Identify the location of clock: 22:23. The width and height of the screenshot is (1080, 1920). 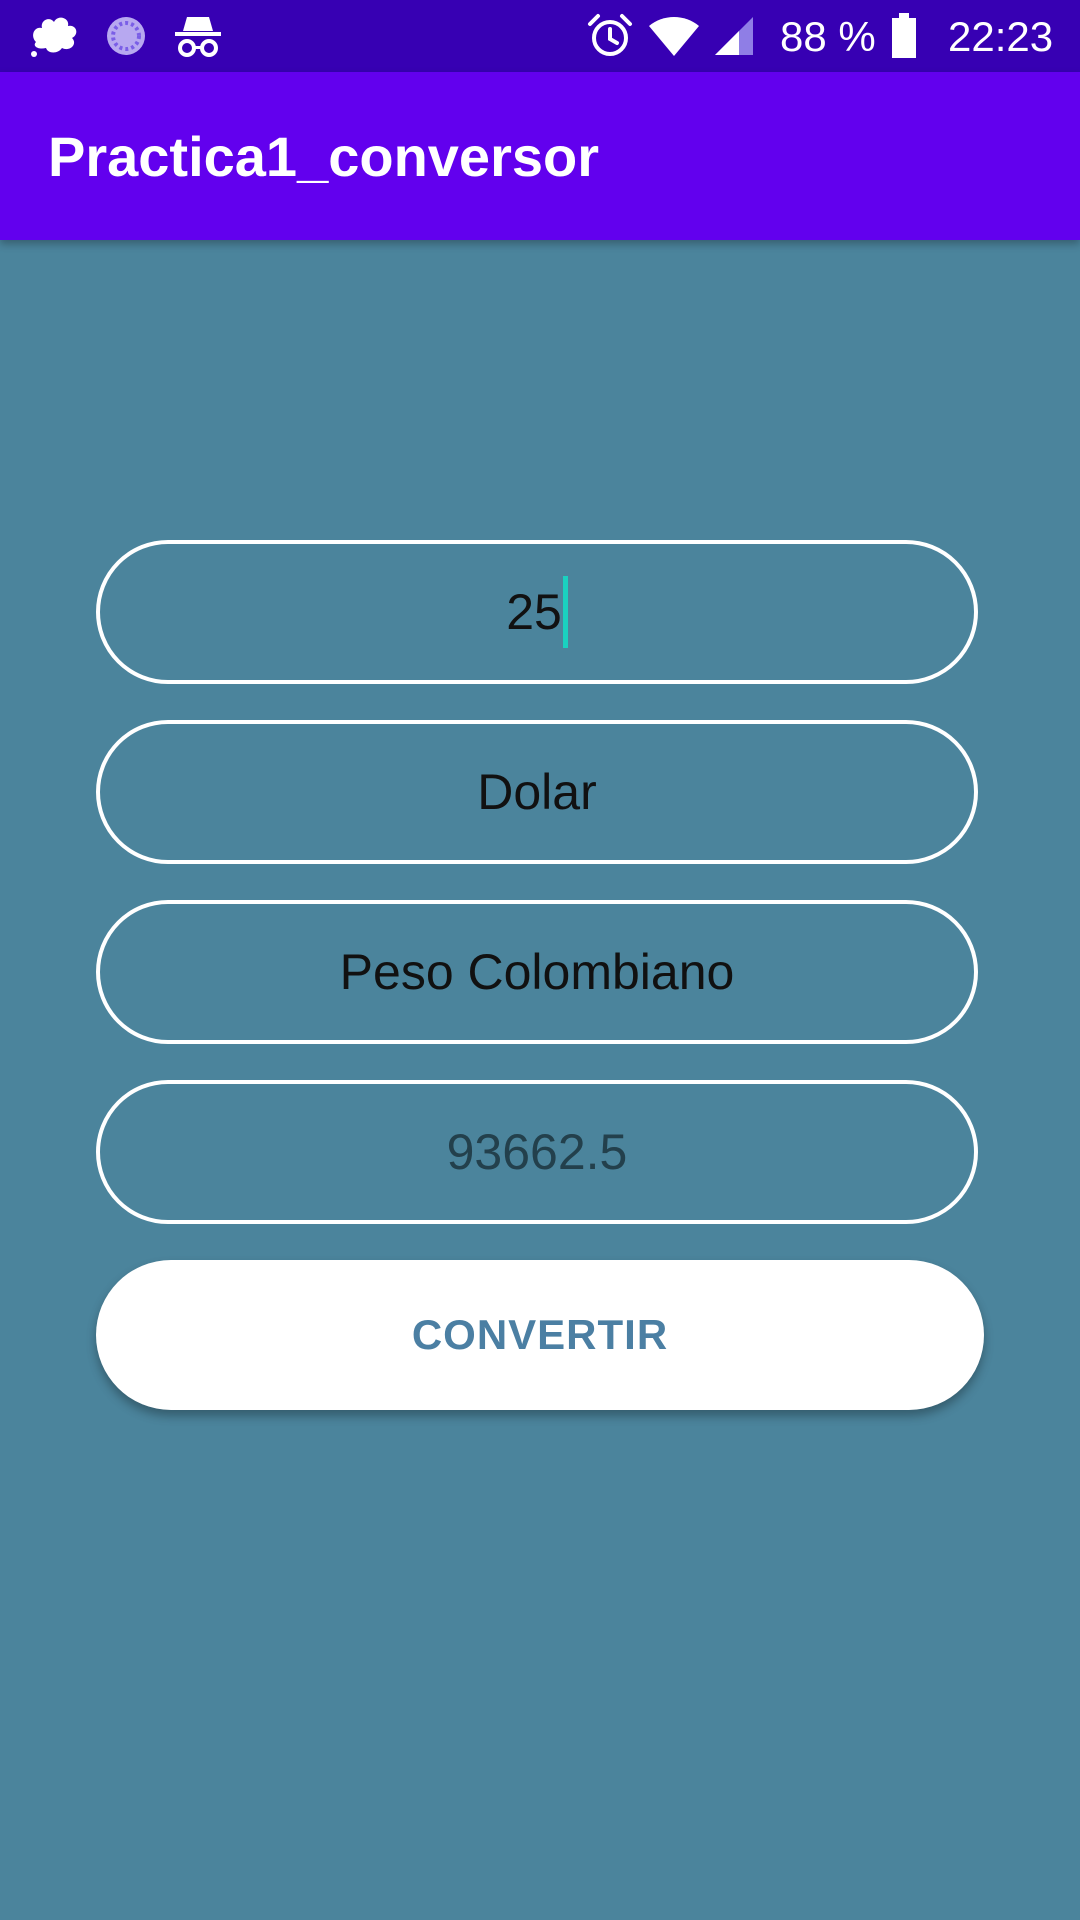
(1001, 36).